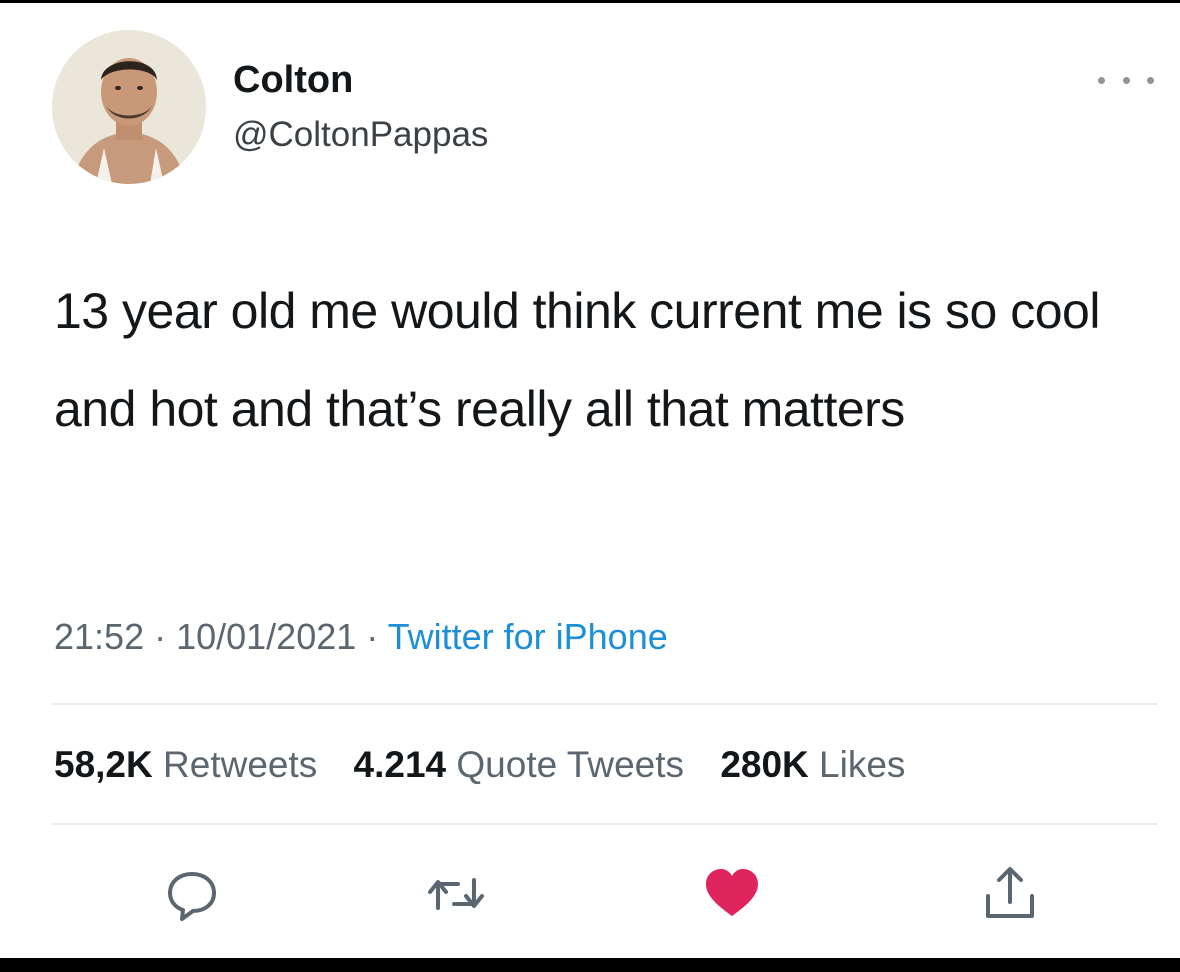 The width and height of the screenshot is (1180, 972). I want to click on heart-icon, so click(732, 892).